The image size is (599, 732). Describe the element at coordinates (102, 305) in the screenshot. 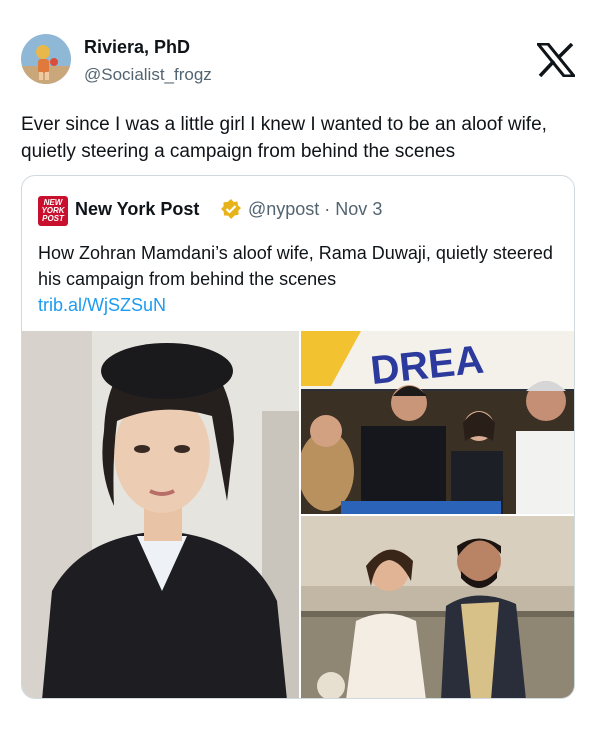

I see `quoted-link: trib.al/WjSZSuN` at that location.